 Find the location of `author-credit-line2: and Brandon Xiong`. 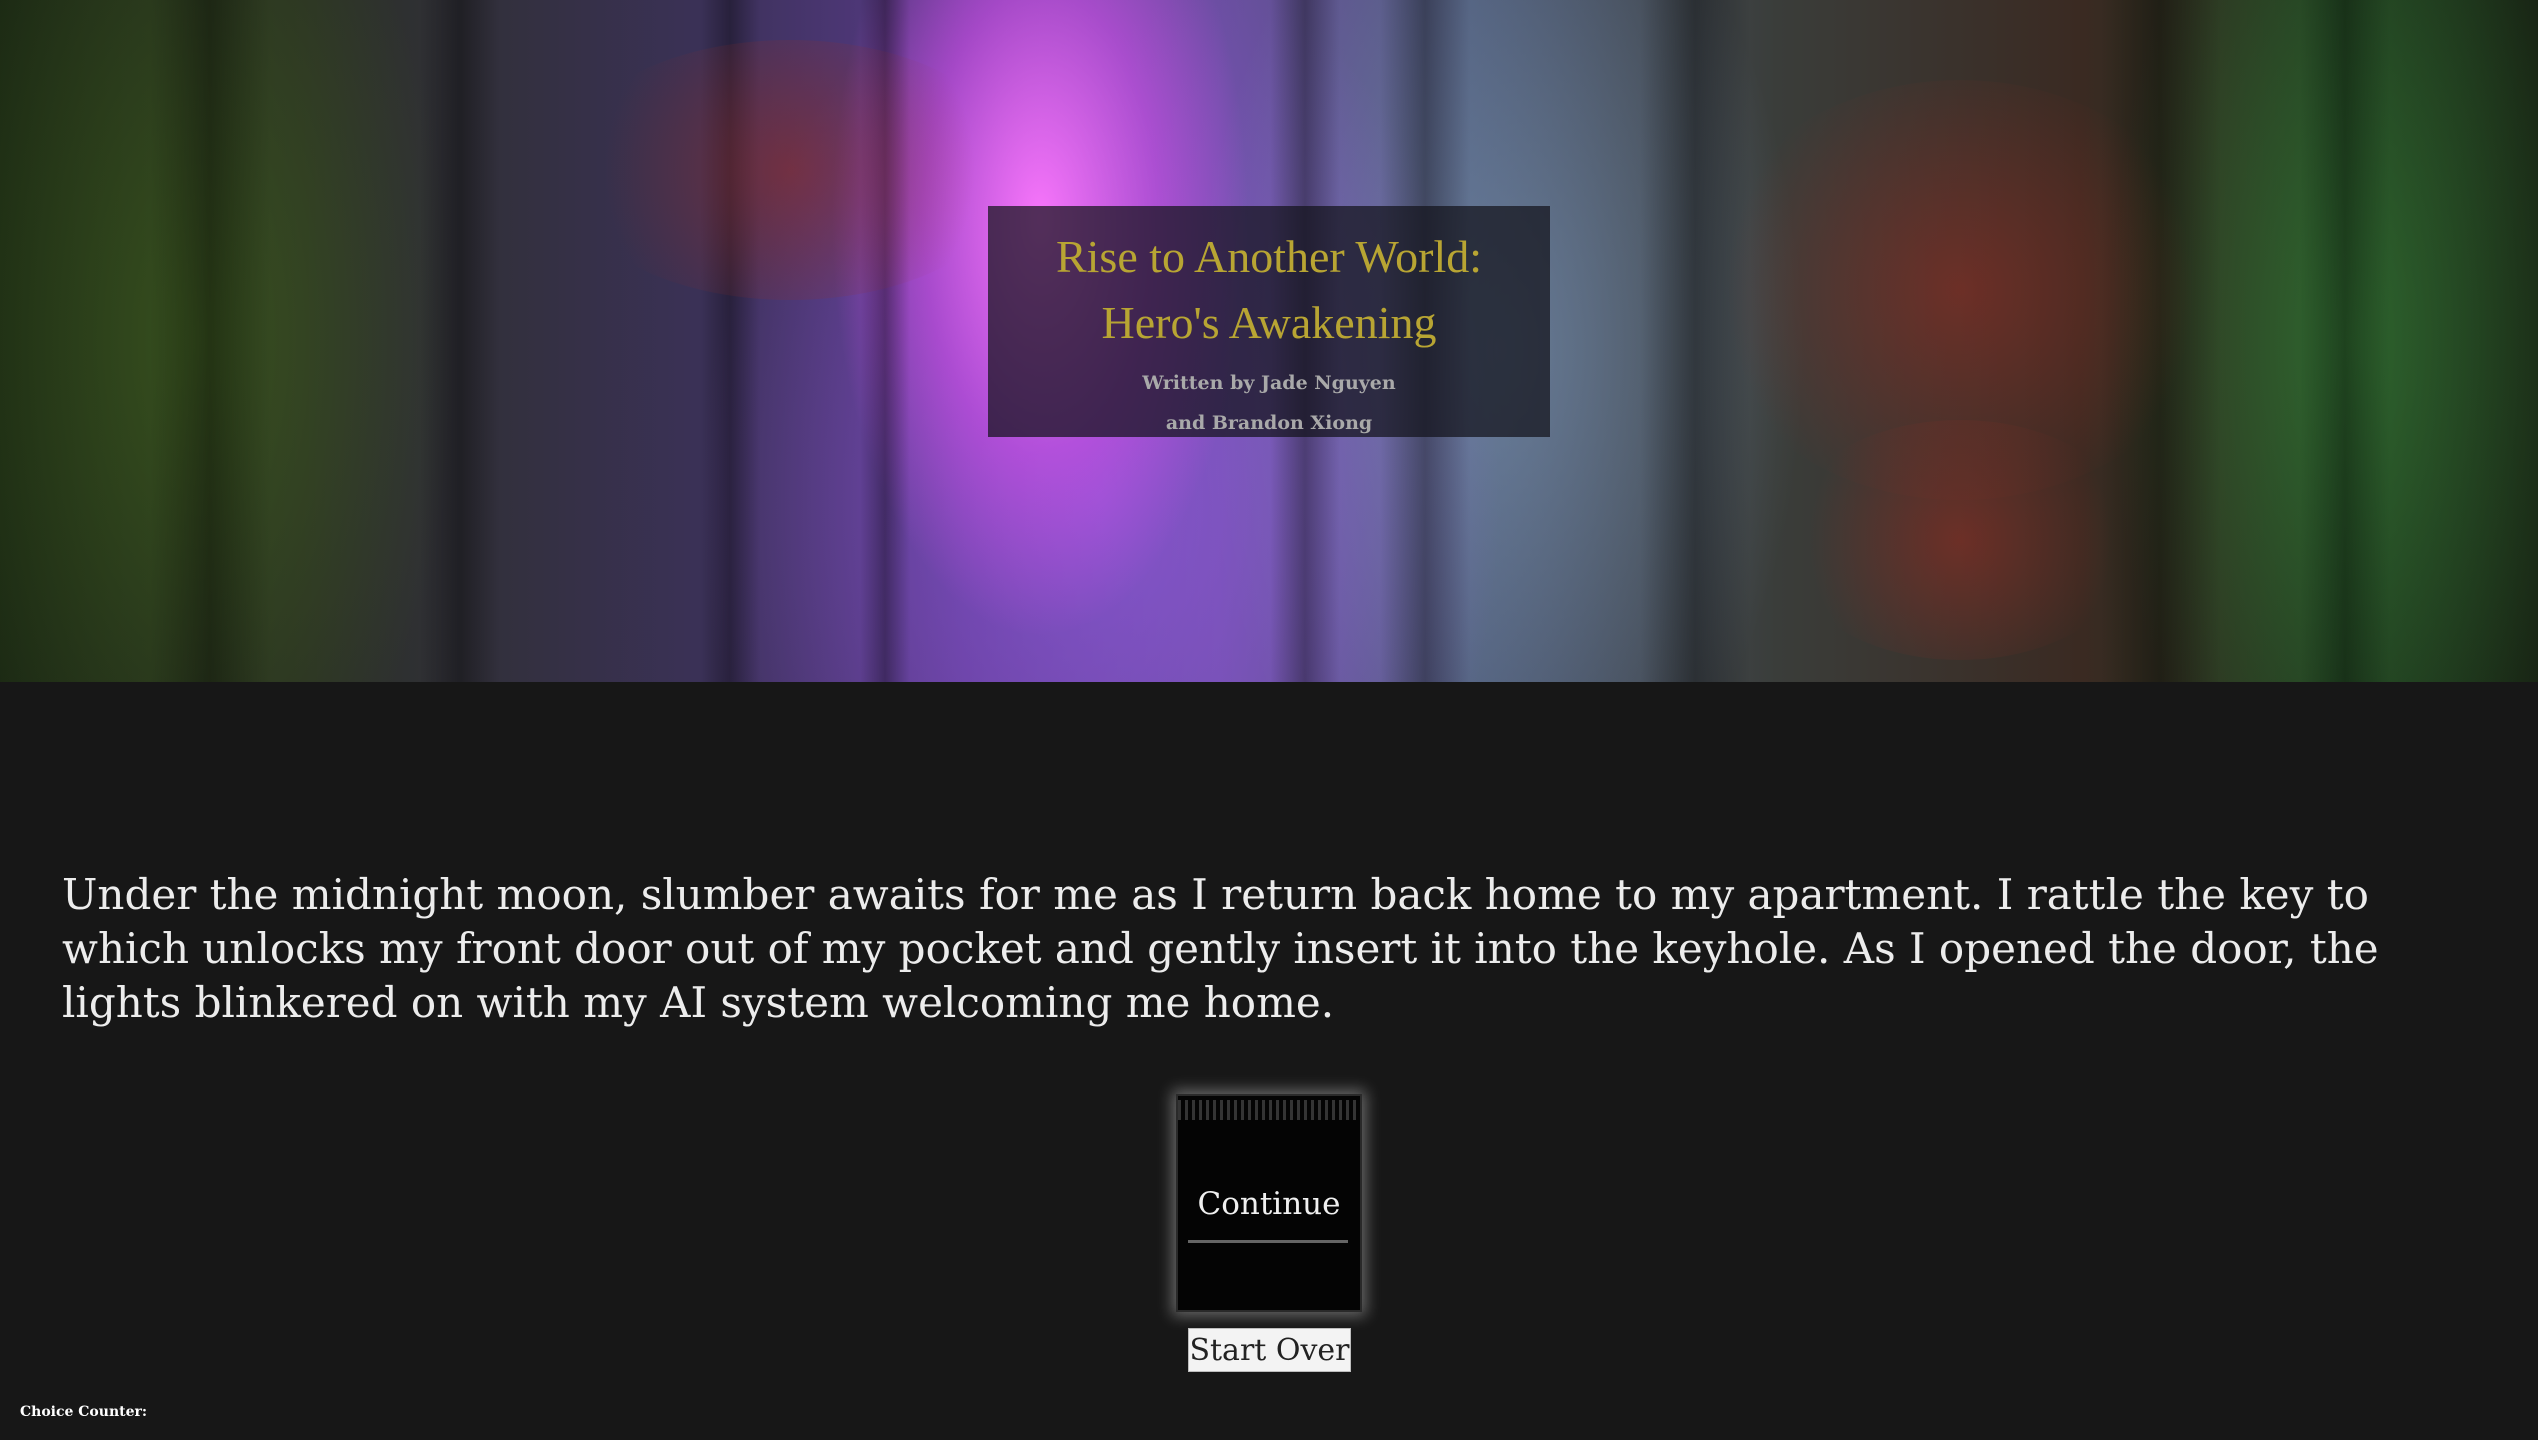

author-credit-line2: and Brandon Xiong is located at coordinates (1269, 423).